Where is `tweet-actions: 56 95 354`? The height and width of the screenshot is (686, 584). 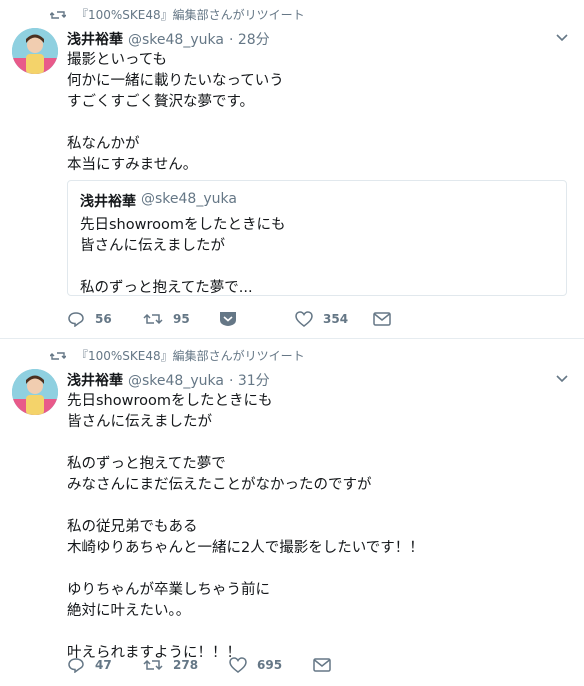 tweet-actions: 56 95 354 is located at coordinates (229, 319).